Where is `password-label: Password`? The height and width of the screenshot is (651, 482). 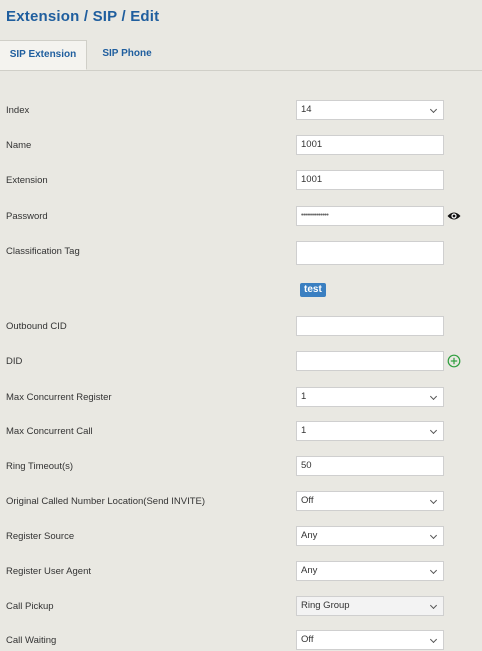
password-label: Password is located at coordinates (27, 216).